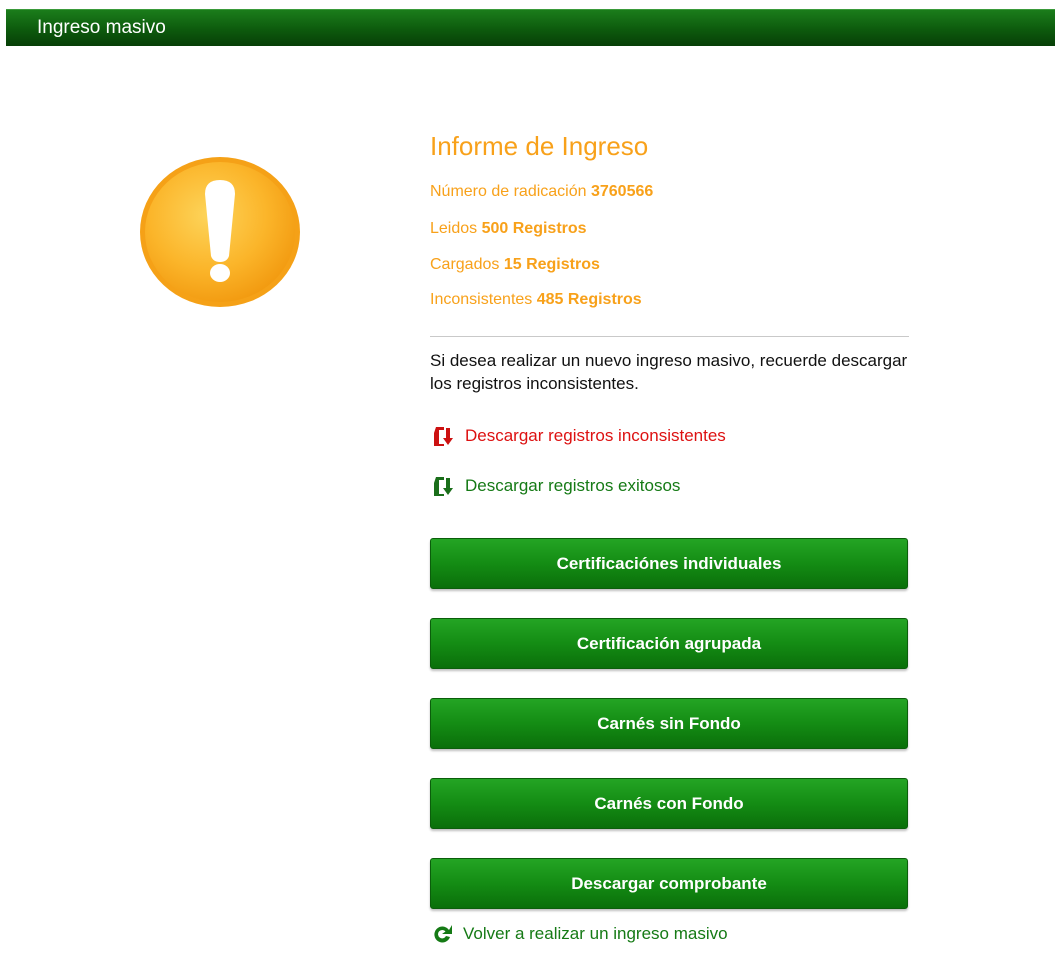 This screenshot has height=955, width=1055. Describe the element at coordinates (669, 723) in the screenshot. I see `carnes-sin-fondo-button: Carnés sin Fondo` at that location.